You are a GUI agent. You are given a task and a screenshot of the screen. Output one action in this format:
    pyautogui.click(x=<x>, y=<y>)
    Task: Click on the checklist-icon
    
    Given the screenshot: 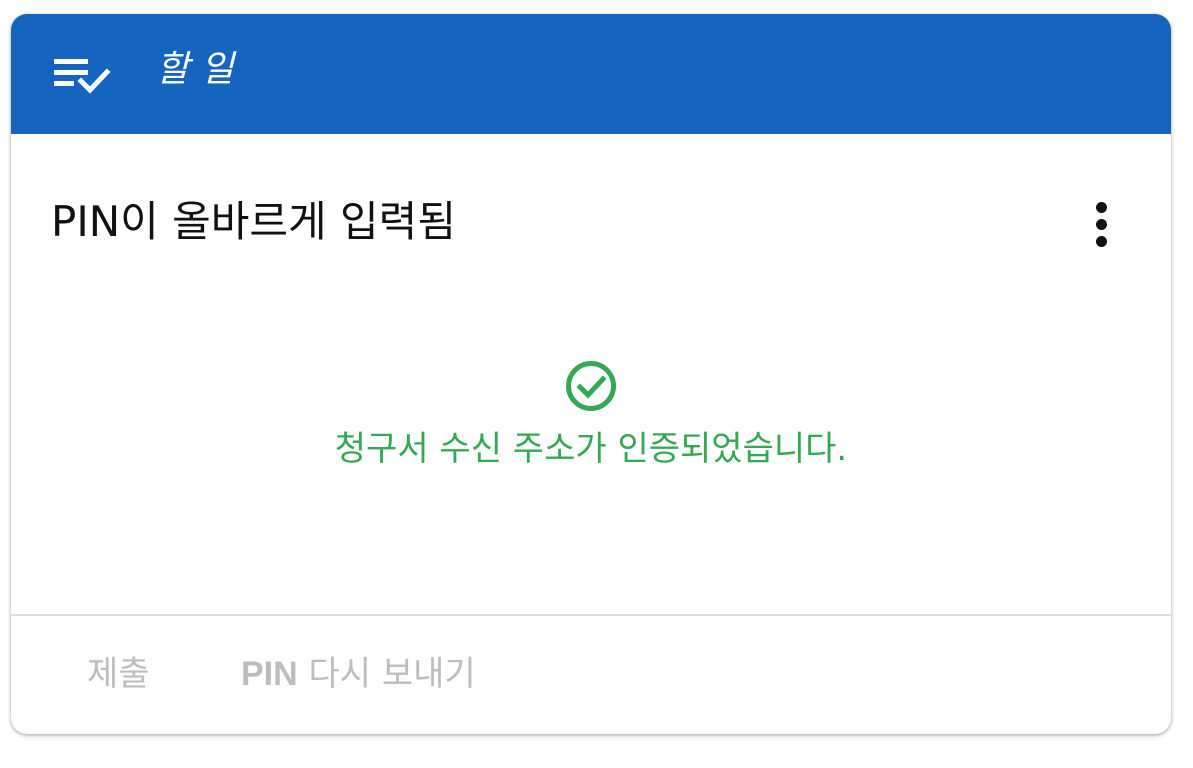 What is the action you would take?
    pyautogui.click(x=82, y=76)
    